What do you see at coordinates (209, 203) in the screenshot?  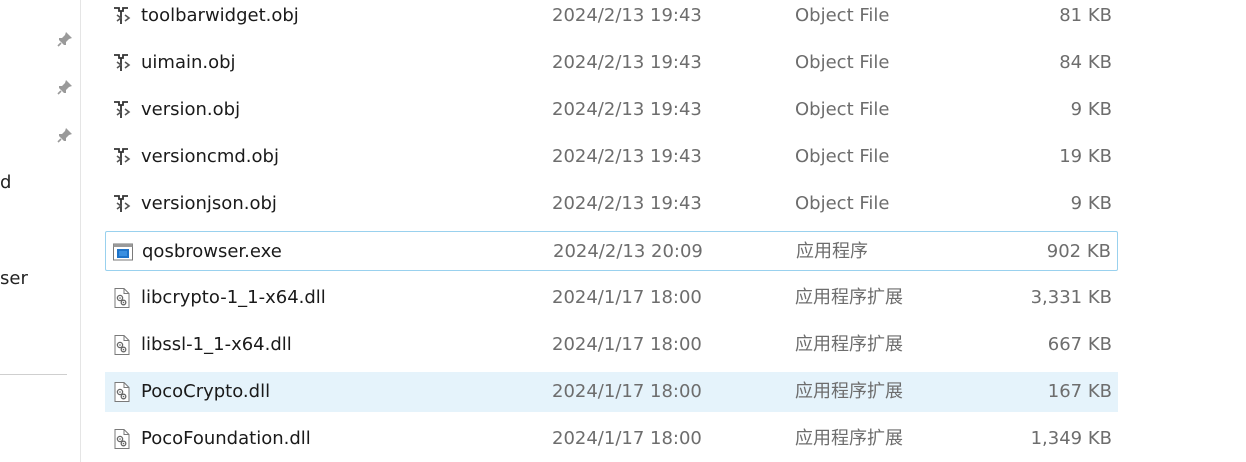 I see `file-name: versionjson.obj` at bounding box center [209, 203].